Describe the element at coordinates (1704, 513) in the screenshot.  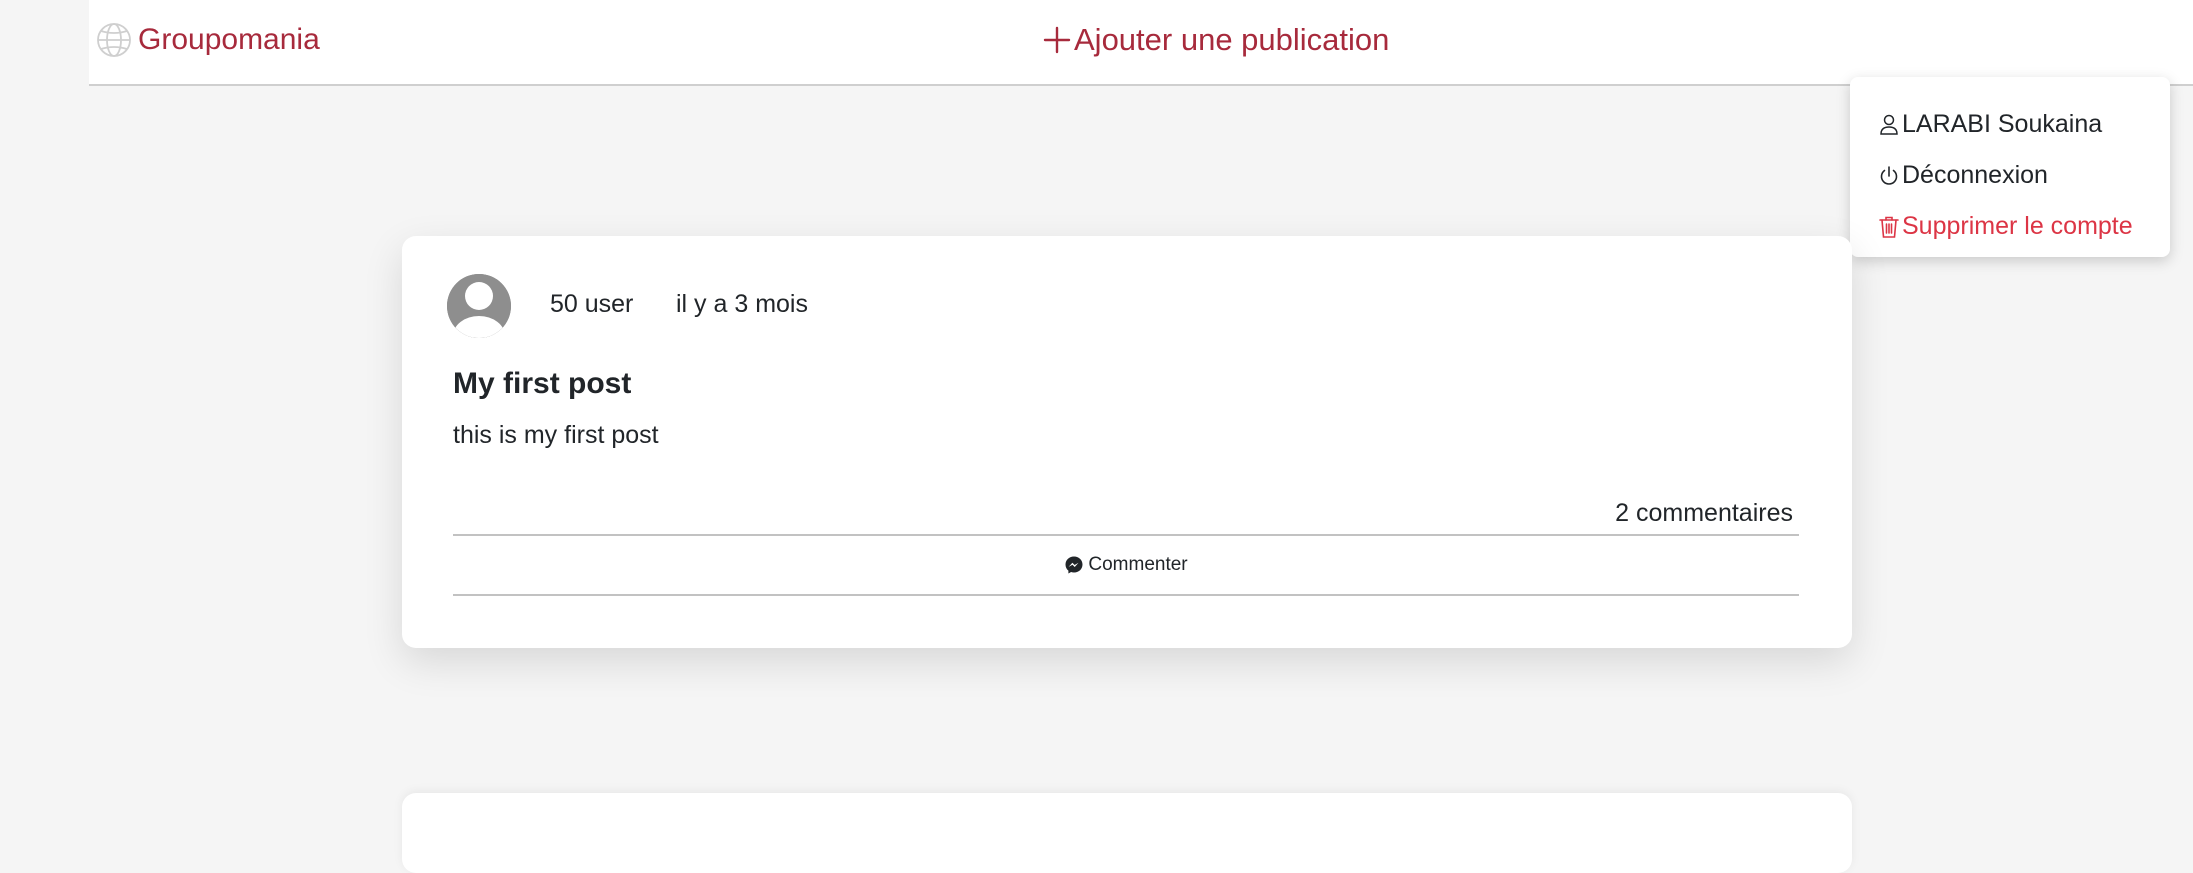
I see `comment-count: 2 commentaires` at that location.